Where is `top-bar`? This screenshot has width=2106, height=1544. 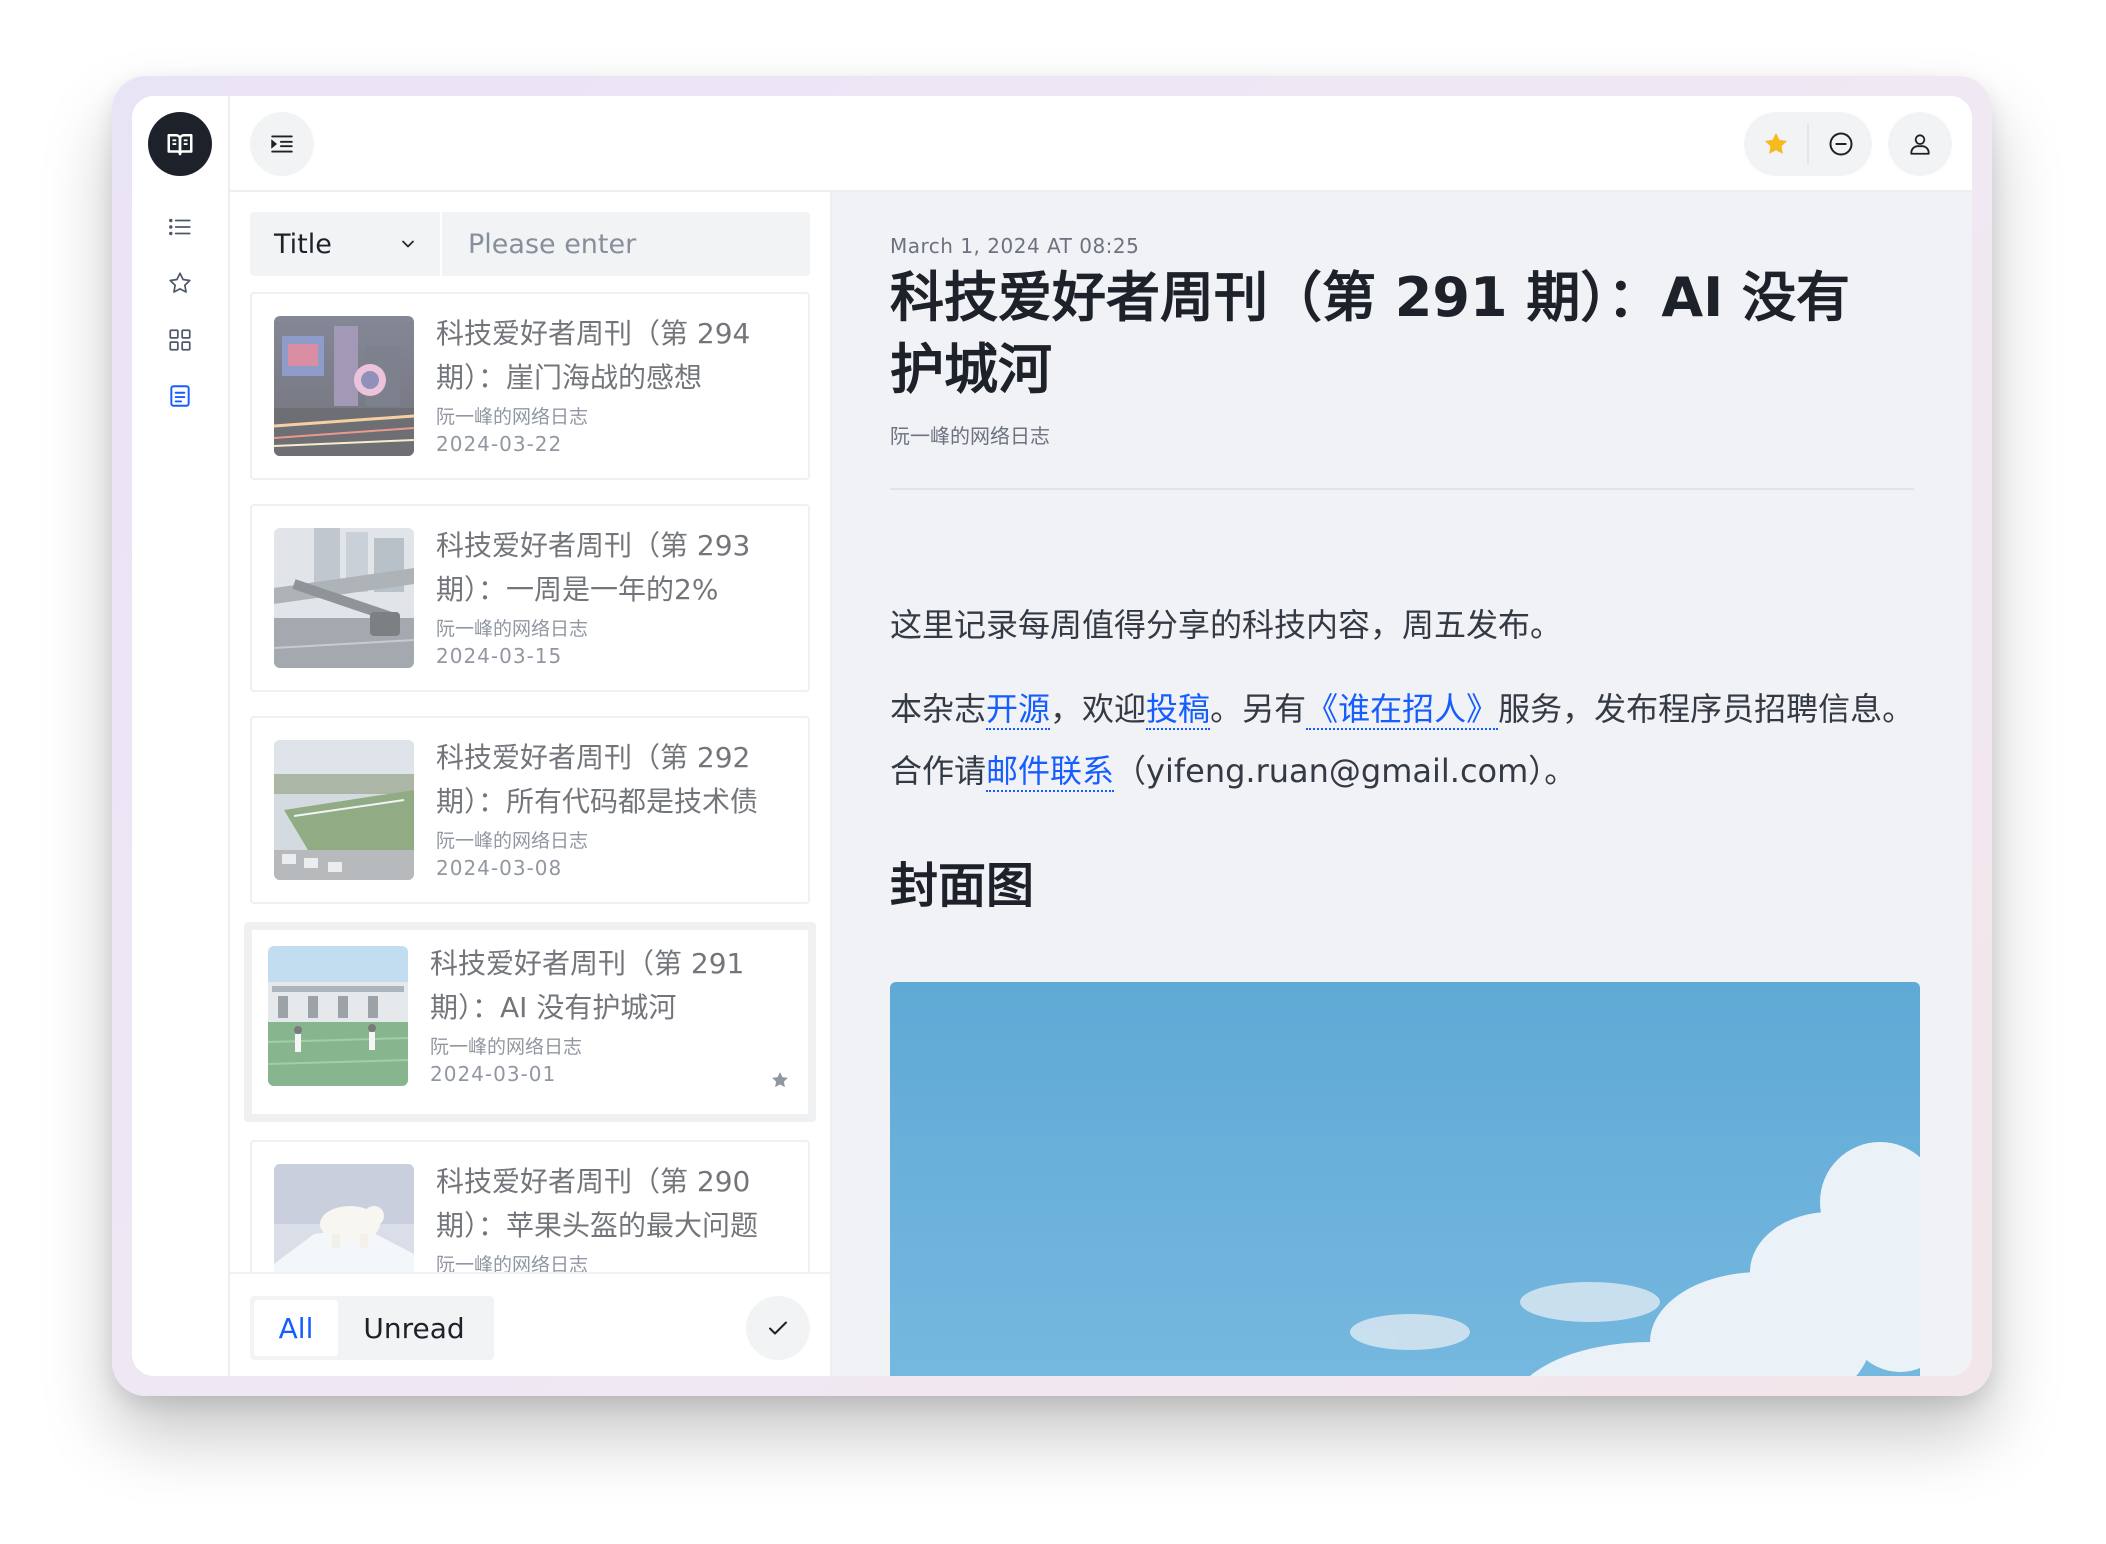
top-bar is located at coordinates (1101, 144).